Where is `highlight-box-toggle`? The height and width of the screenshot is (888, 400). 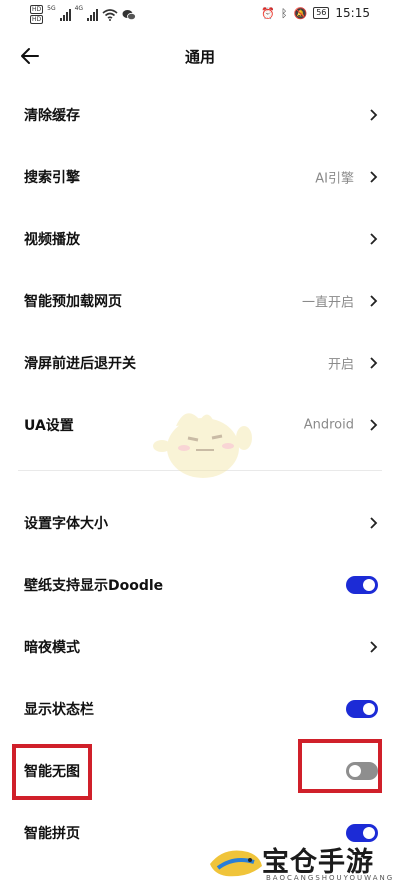 highlight-box-toggle is located at coordinates (340, 766).